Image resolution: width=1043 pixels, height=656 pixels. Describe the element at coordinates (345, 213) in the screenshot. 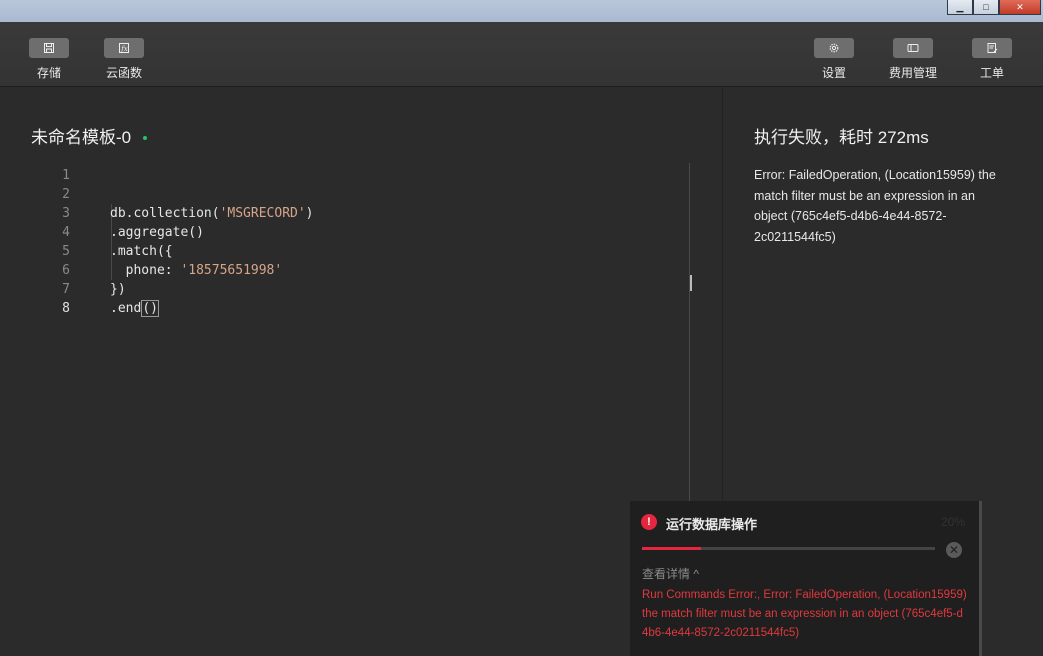

I see `code-line: 3 db.collection('MSGRECORD')` at that location.